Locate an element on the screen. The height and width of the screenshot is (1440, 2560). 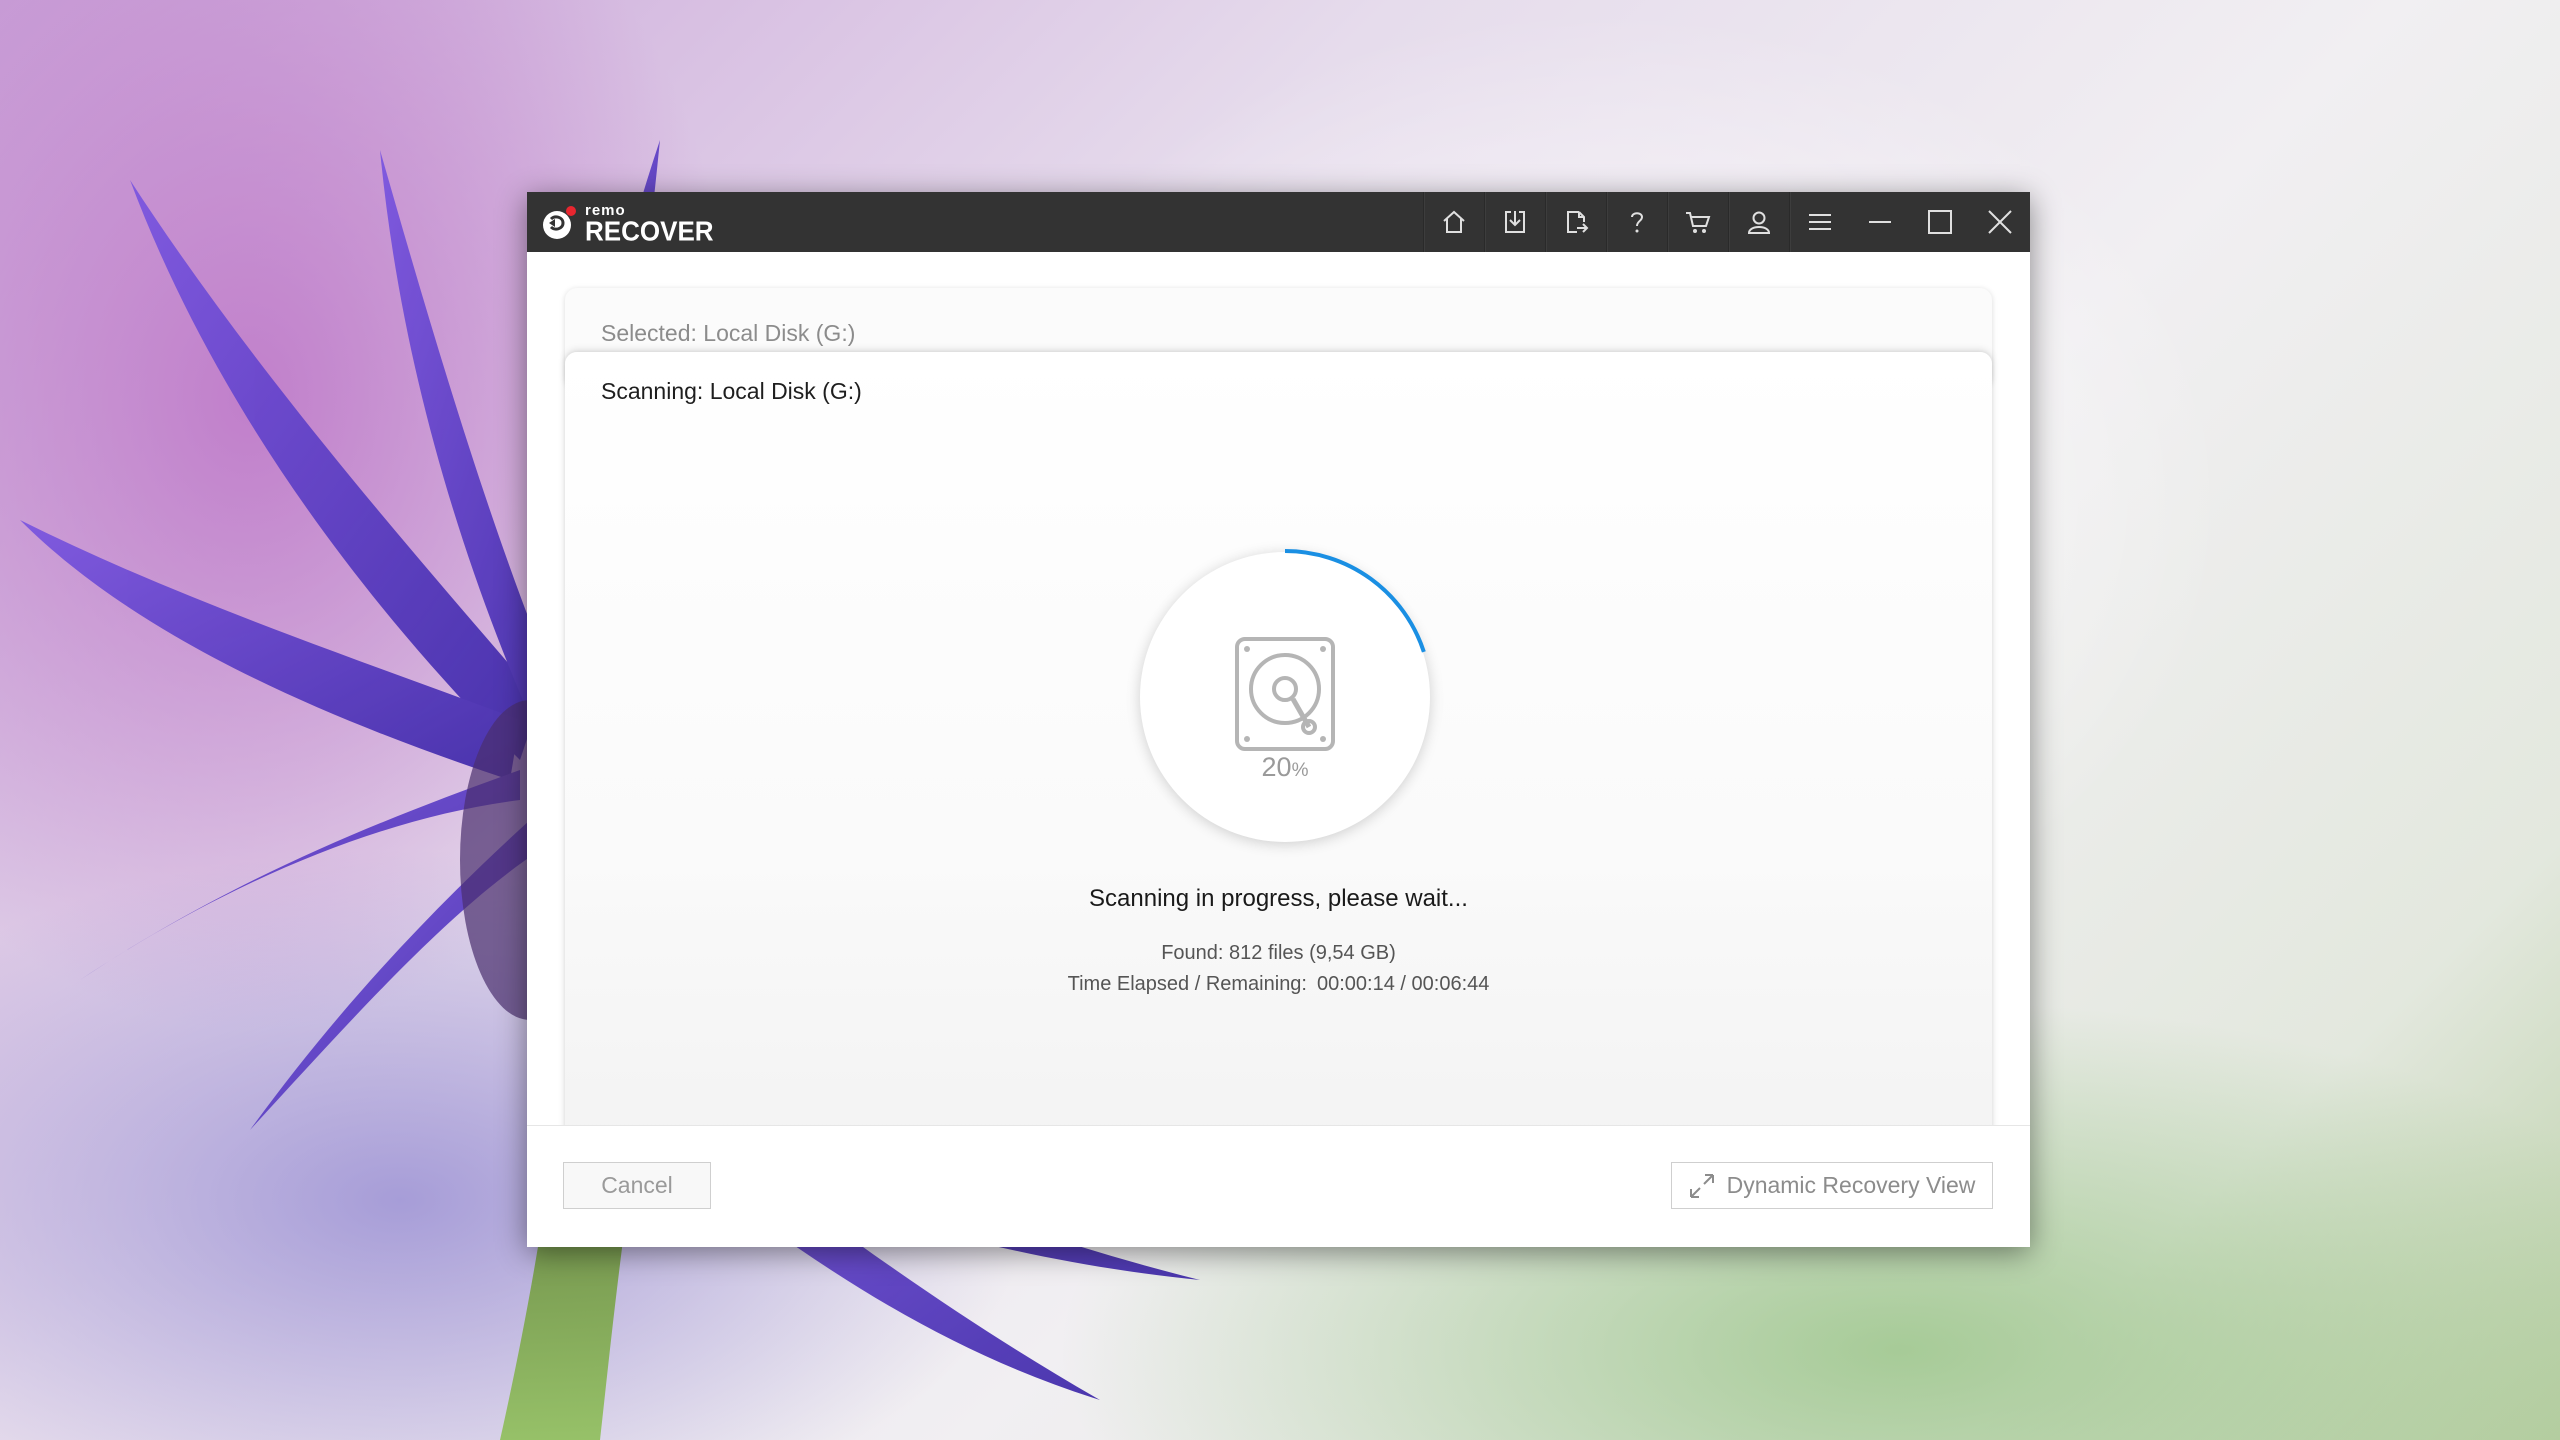
export-button is located at coordinates (1576, 222).